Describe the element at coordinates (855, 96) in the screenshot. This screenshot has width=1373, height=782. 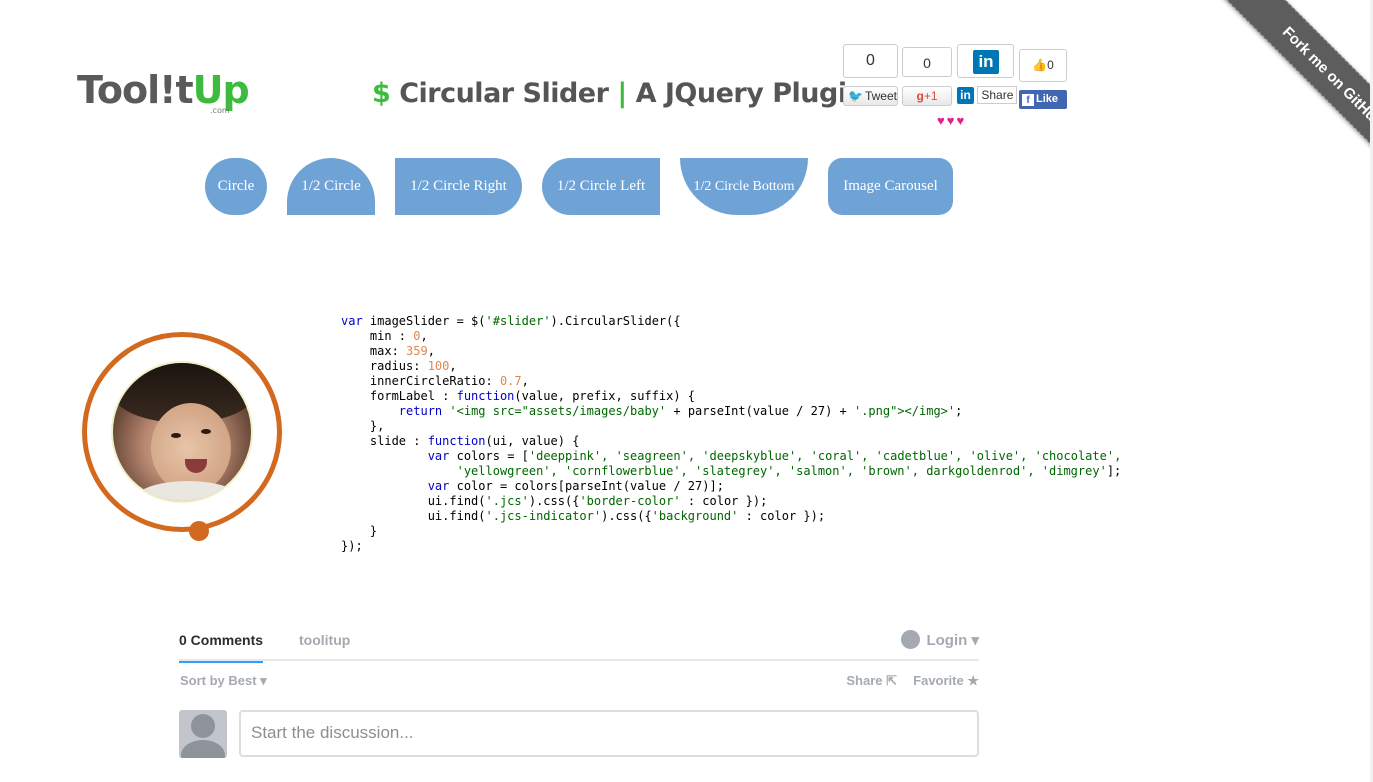
I see `twitter-bird-icon: 🐦` at that location.